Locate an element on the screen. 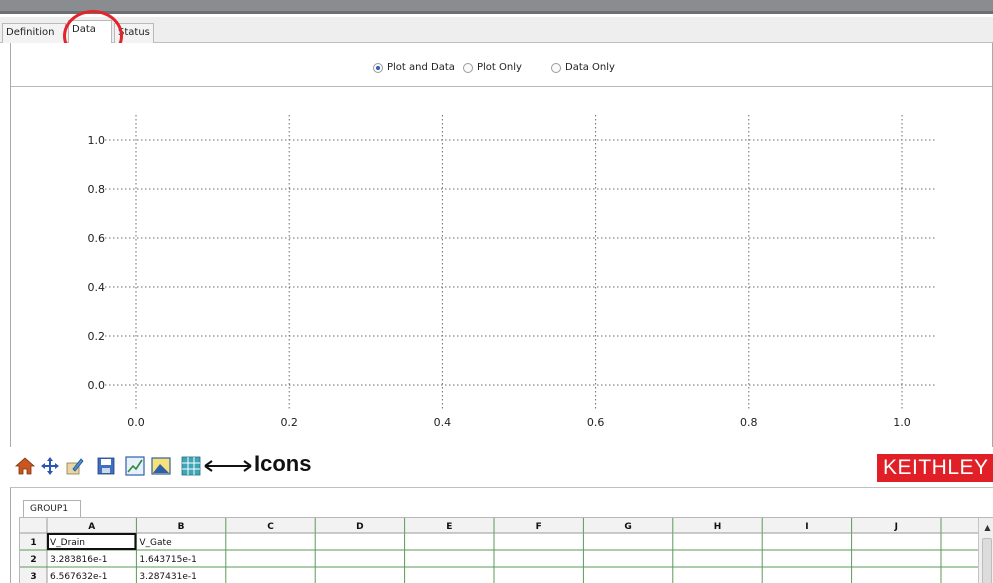  home-icon is located at coordinates (25, 466).